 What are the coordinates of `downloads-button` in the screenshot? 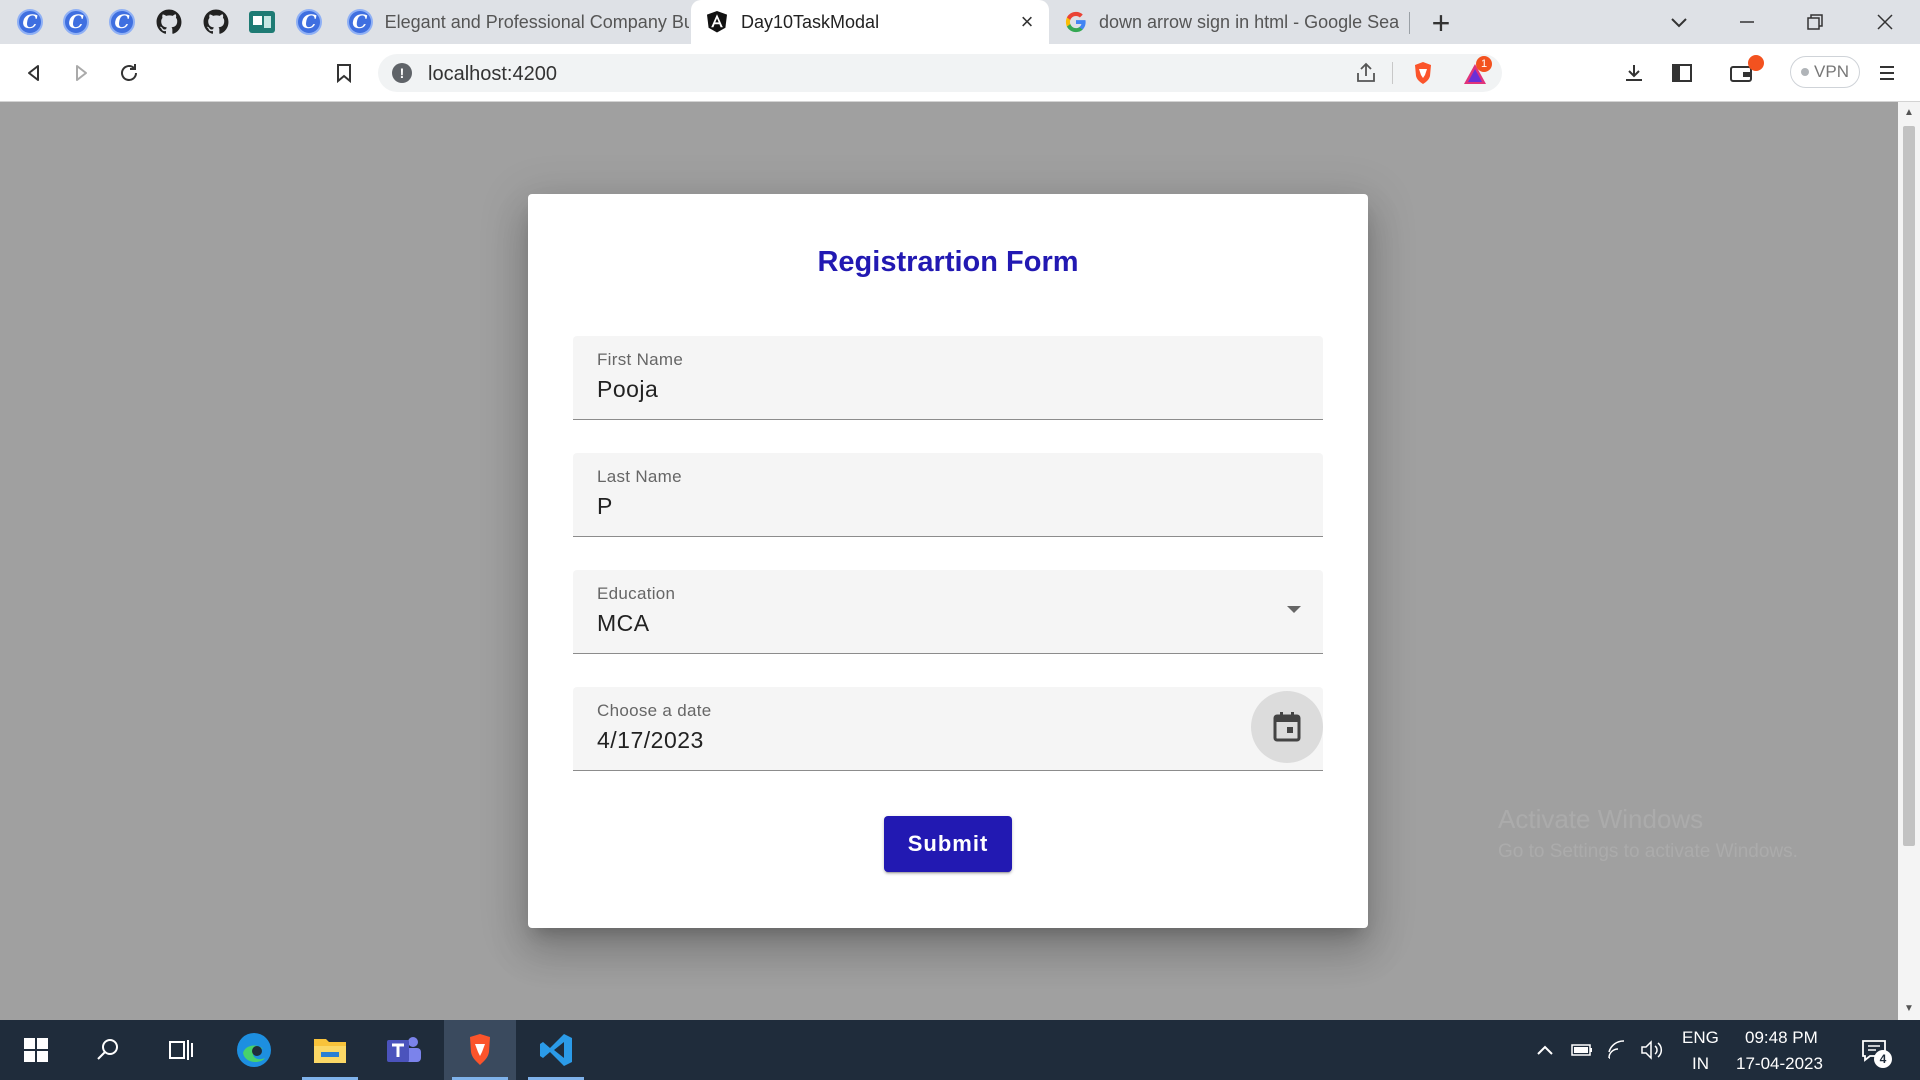 It's located at (1634, 73).